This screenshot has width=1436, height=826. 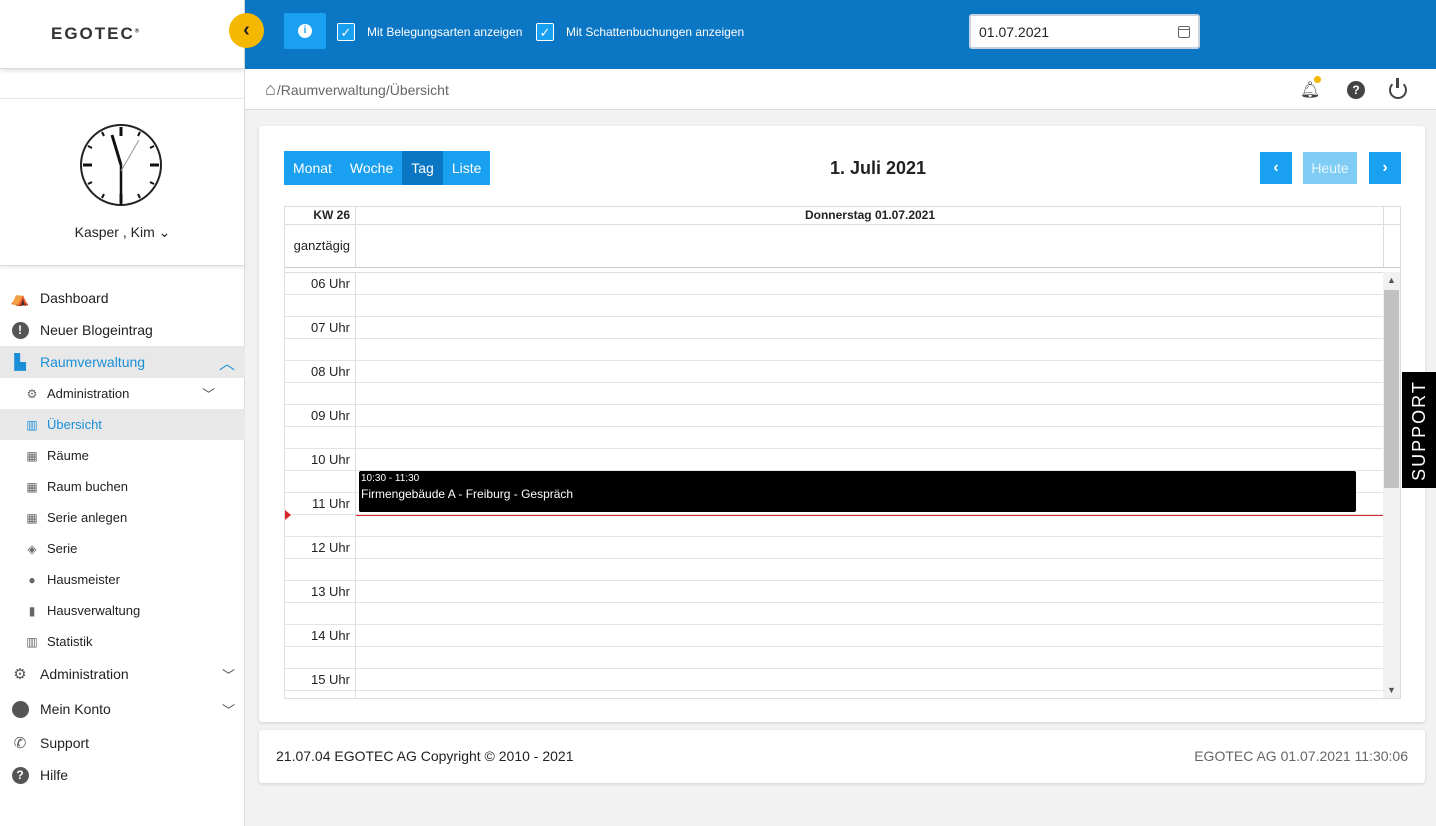 I want to click on date-value: 01.07.2021, so click(x=1014, y=31).